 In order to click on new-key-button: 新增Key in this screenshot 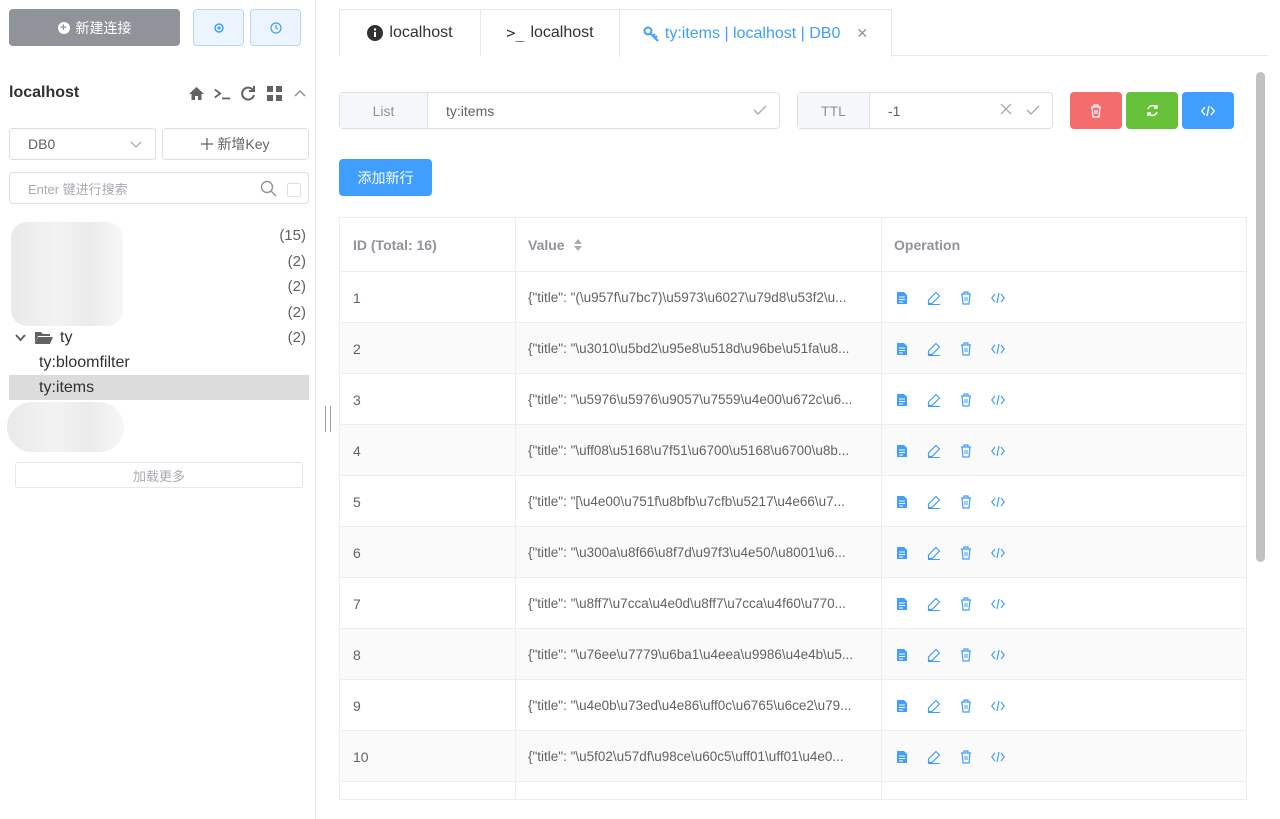, I will do `click(235, 144)`.